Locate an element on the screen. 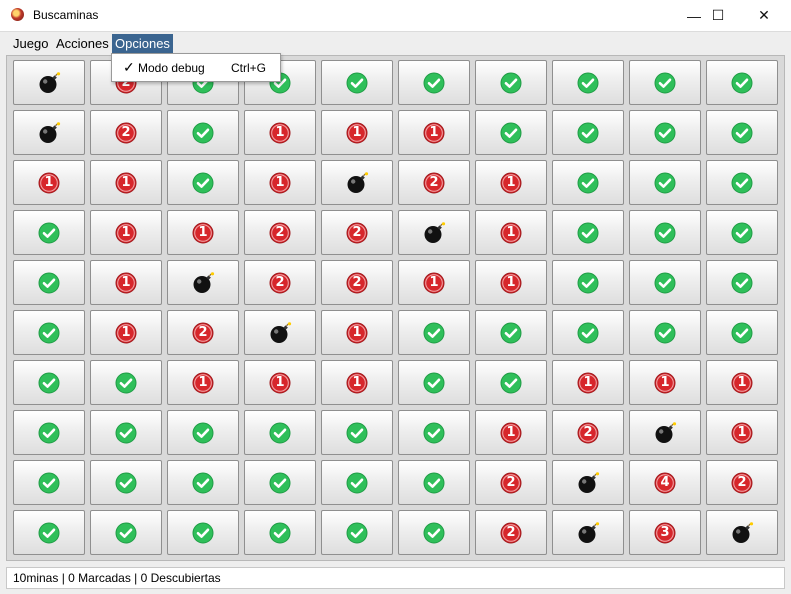 This screenshot has width=791, height=594. menu-item-modo-debug: ✓ Modo debug Ctrl+G is located at coordinates (196, 67).